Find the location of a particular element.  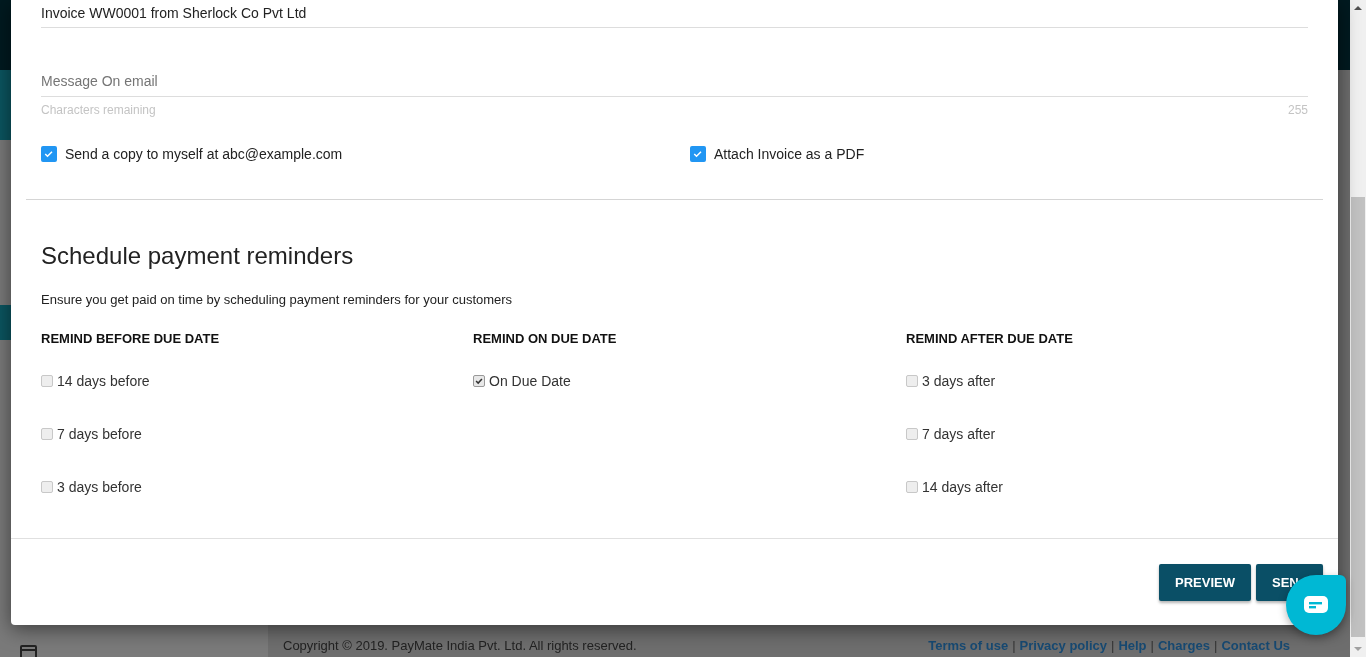

subject-field: Invoice WW0001 from Sherlock Co Pvt Ltd is located at coordinates (674, 14).